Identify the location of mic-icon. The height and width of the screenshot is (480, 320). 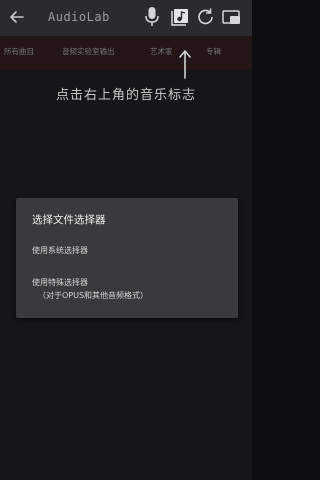
(152, 17).